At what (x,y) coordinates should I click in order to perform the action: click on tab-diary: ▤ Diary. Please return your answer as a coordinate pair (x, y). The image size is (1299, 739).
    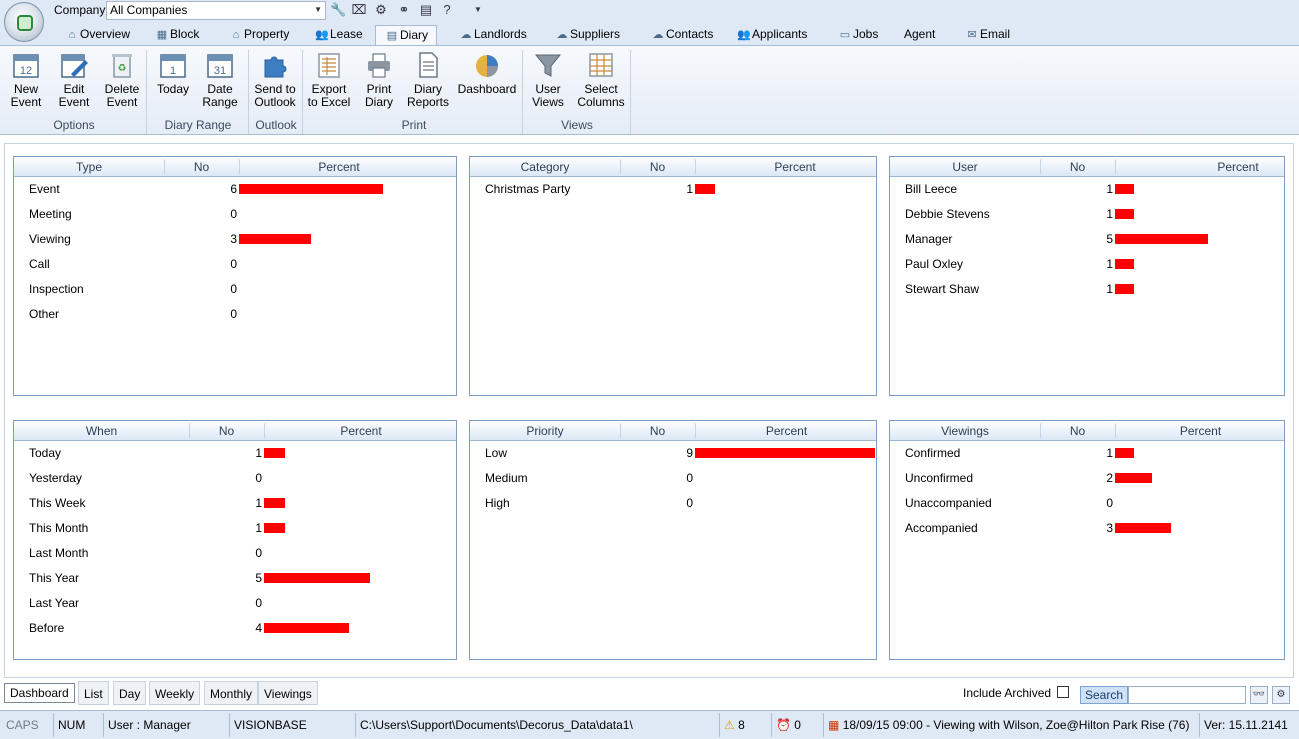
    Looking at the image, I should click on (406, 35).